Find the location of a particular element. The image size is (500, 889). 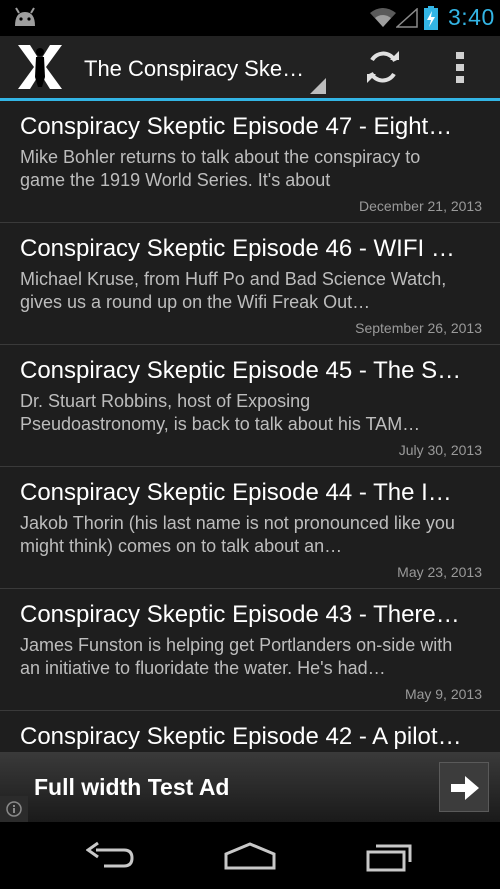

info-icon is located at coordinates (14, 809).